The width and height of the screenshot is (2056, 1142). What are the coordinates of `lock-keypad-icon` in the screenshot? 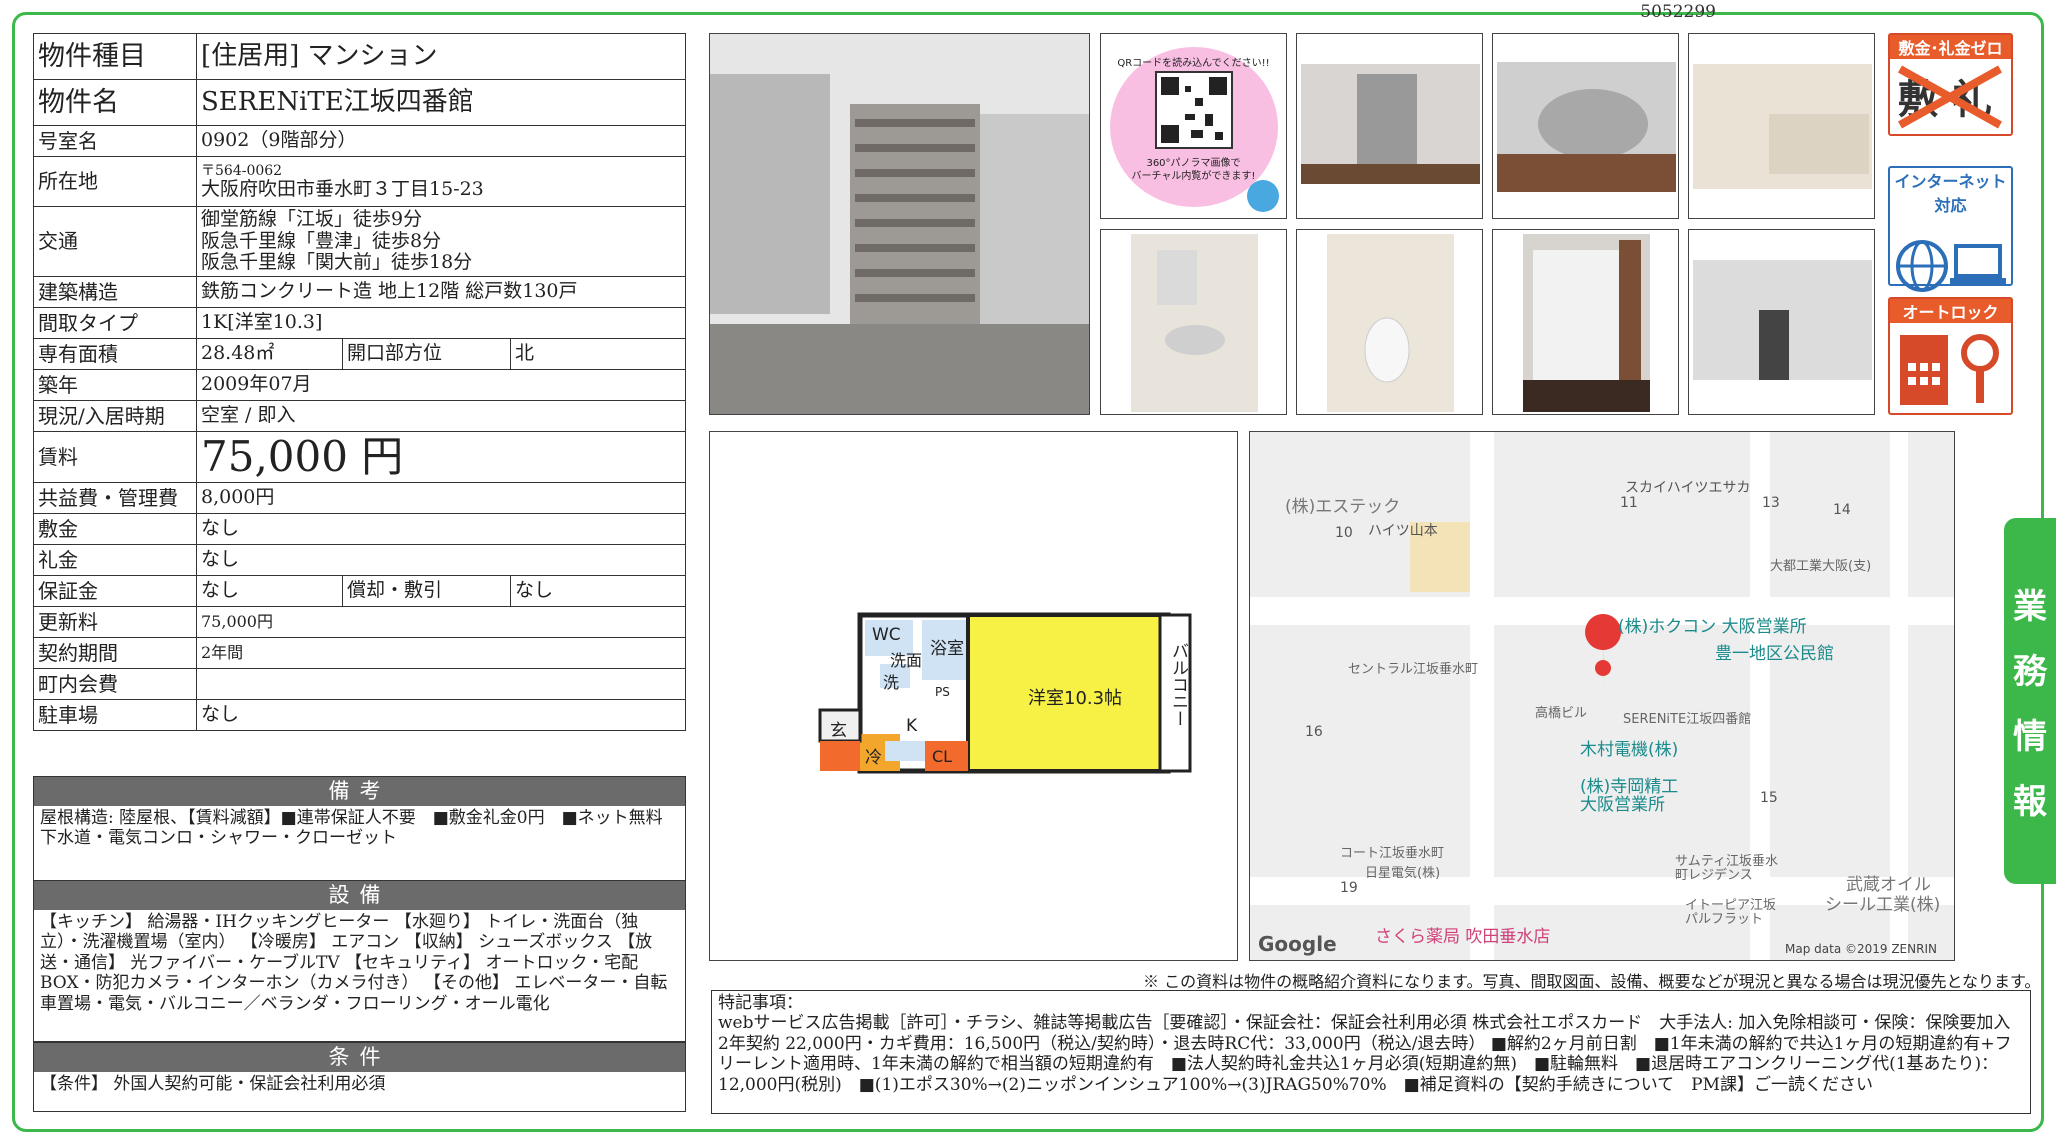 It's located at (1949, 369).